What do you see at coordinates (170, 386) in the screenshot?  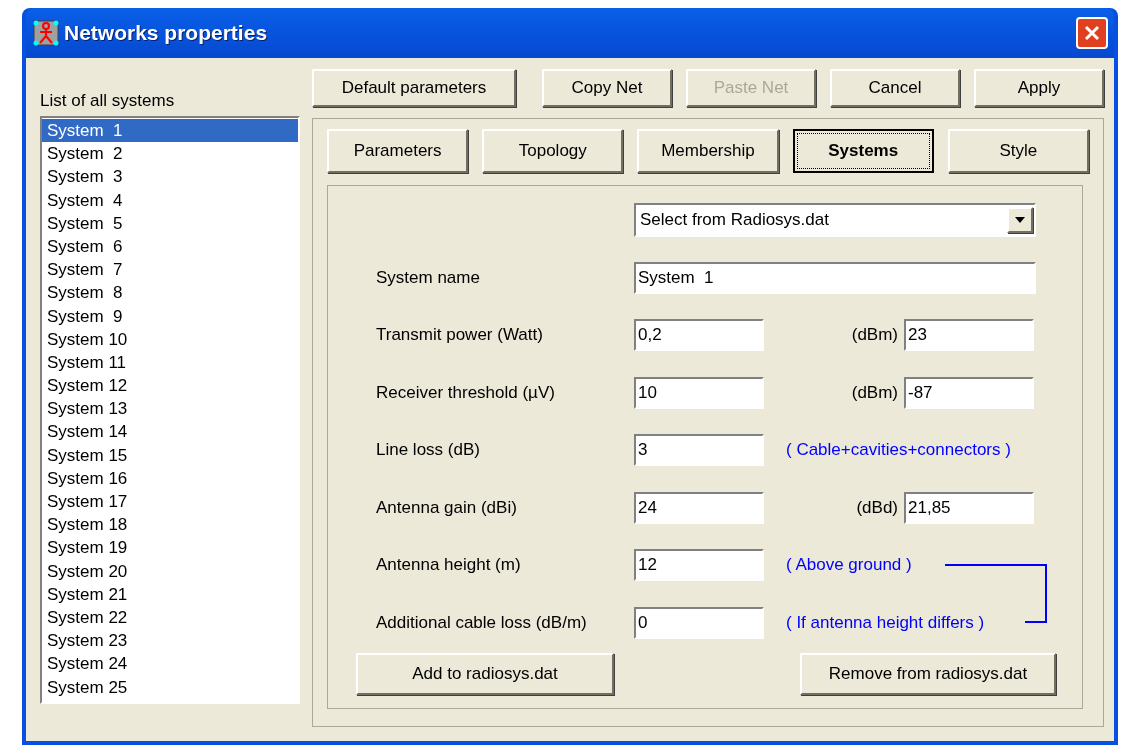 I see `list-item: System 12` at bounding box center [170, 386].